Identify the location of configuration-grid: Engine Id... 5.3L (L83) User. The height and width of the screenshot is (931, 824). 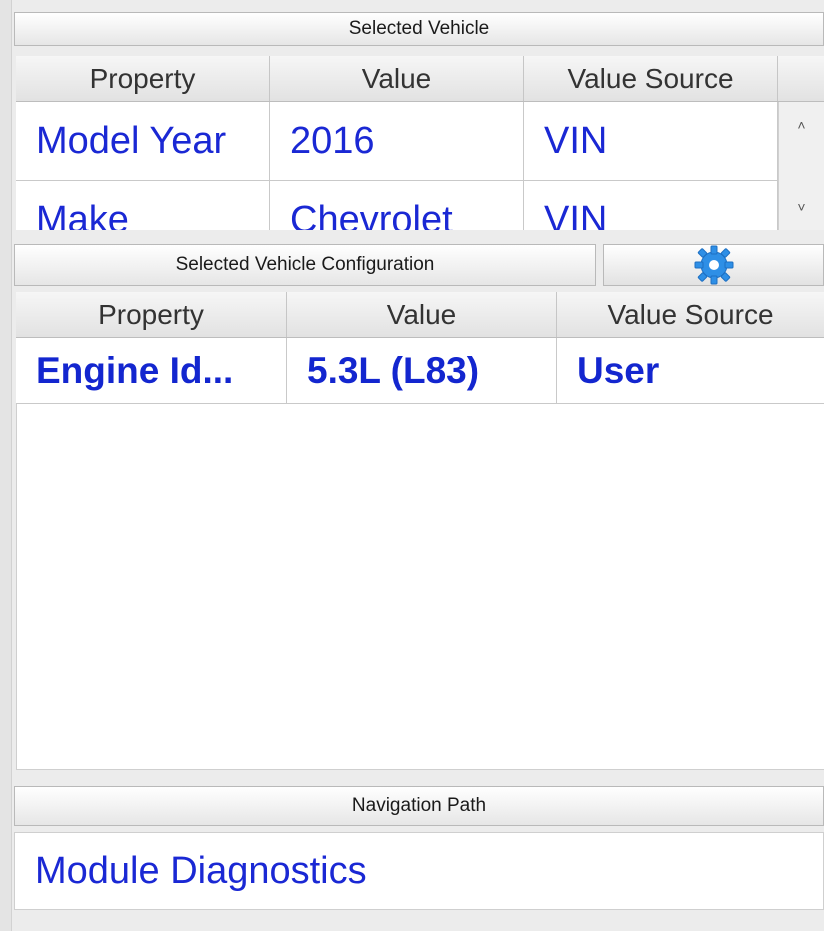
(420, 371).